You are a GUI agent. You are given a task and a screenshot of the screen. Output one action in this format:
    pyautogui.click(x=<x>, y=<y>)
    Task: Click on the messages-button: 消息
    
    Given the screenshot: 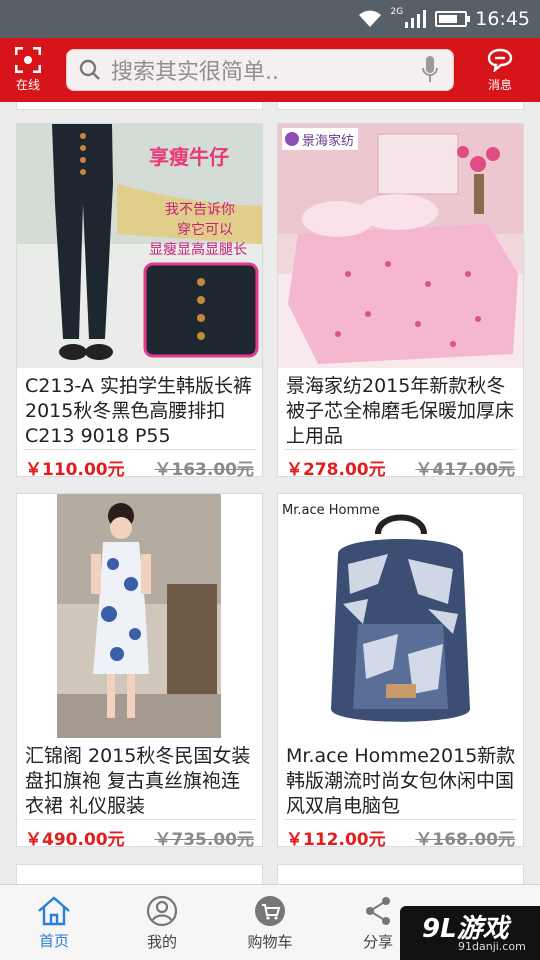 What is the action you would take?
    pyautogui.click(x=500, y=70)
    